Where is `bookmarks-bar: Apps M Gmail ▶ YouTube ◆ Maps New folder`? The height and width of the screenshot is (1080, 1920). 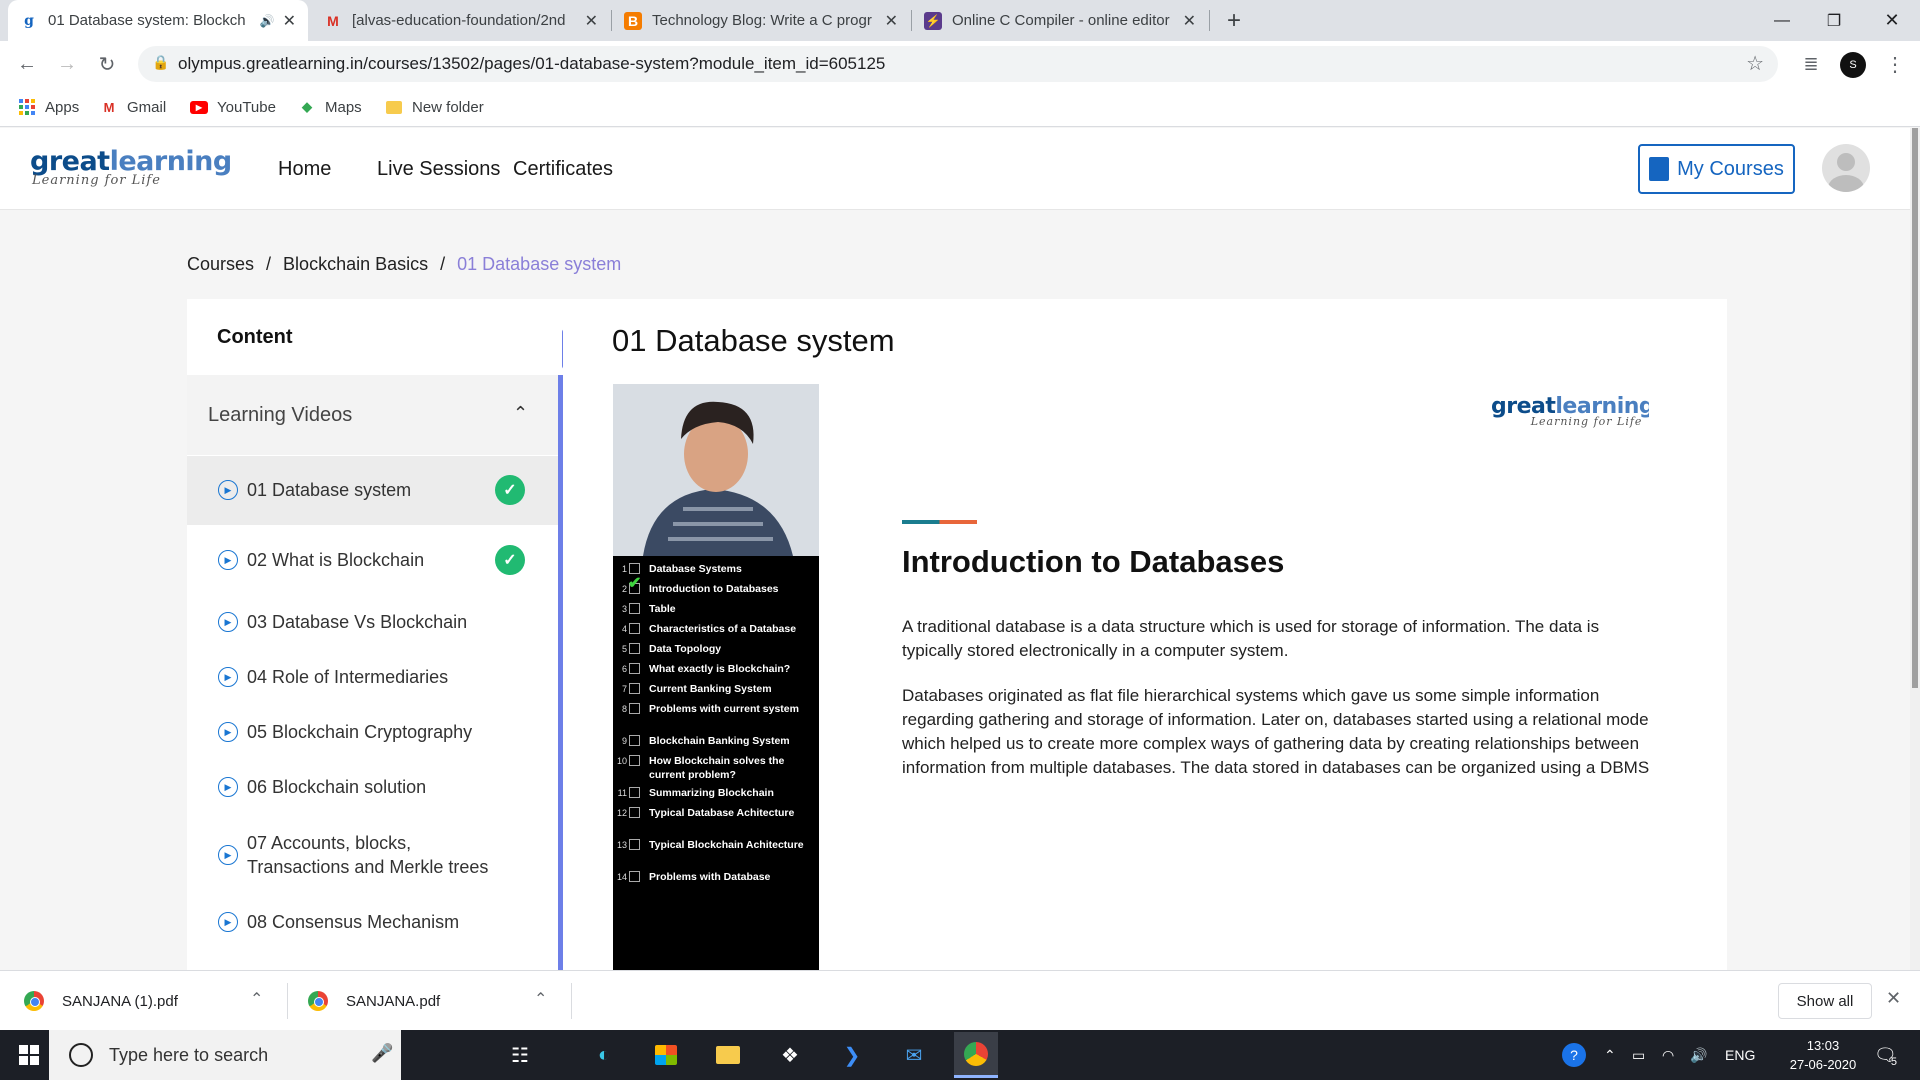
bookmarks-bar: Apps M Gmail ▶ YouTube ◆ Maps New folder is located at coordinates (960, 107).